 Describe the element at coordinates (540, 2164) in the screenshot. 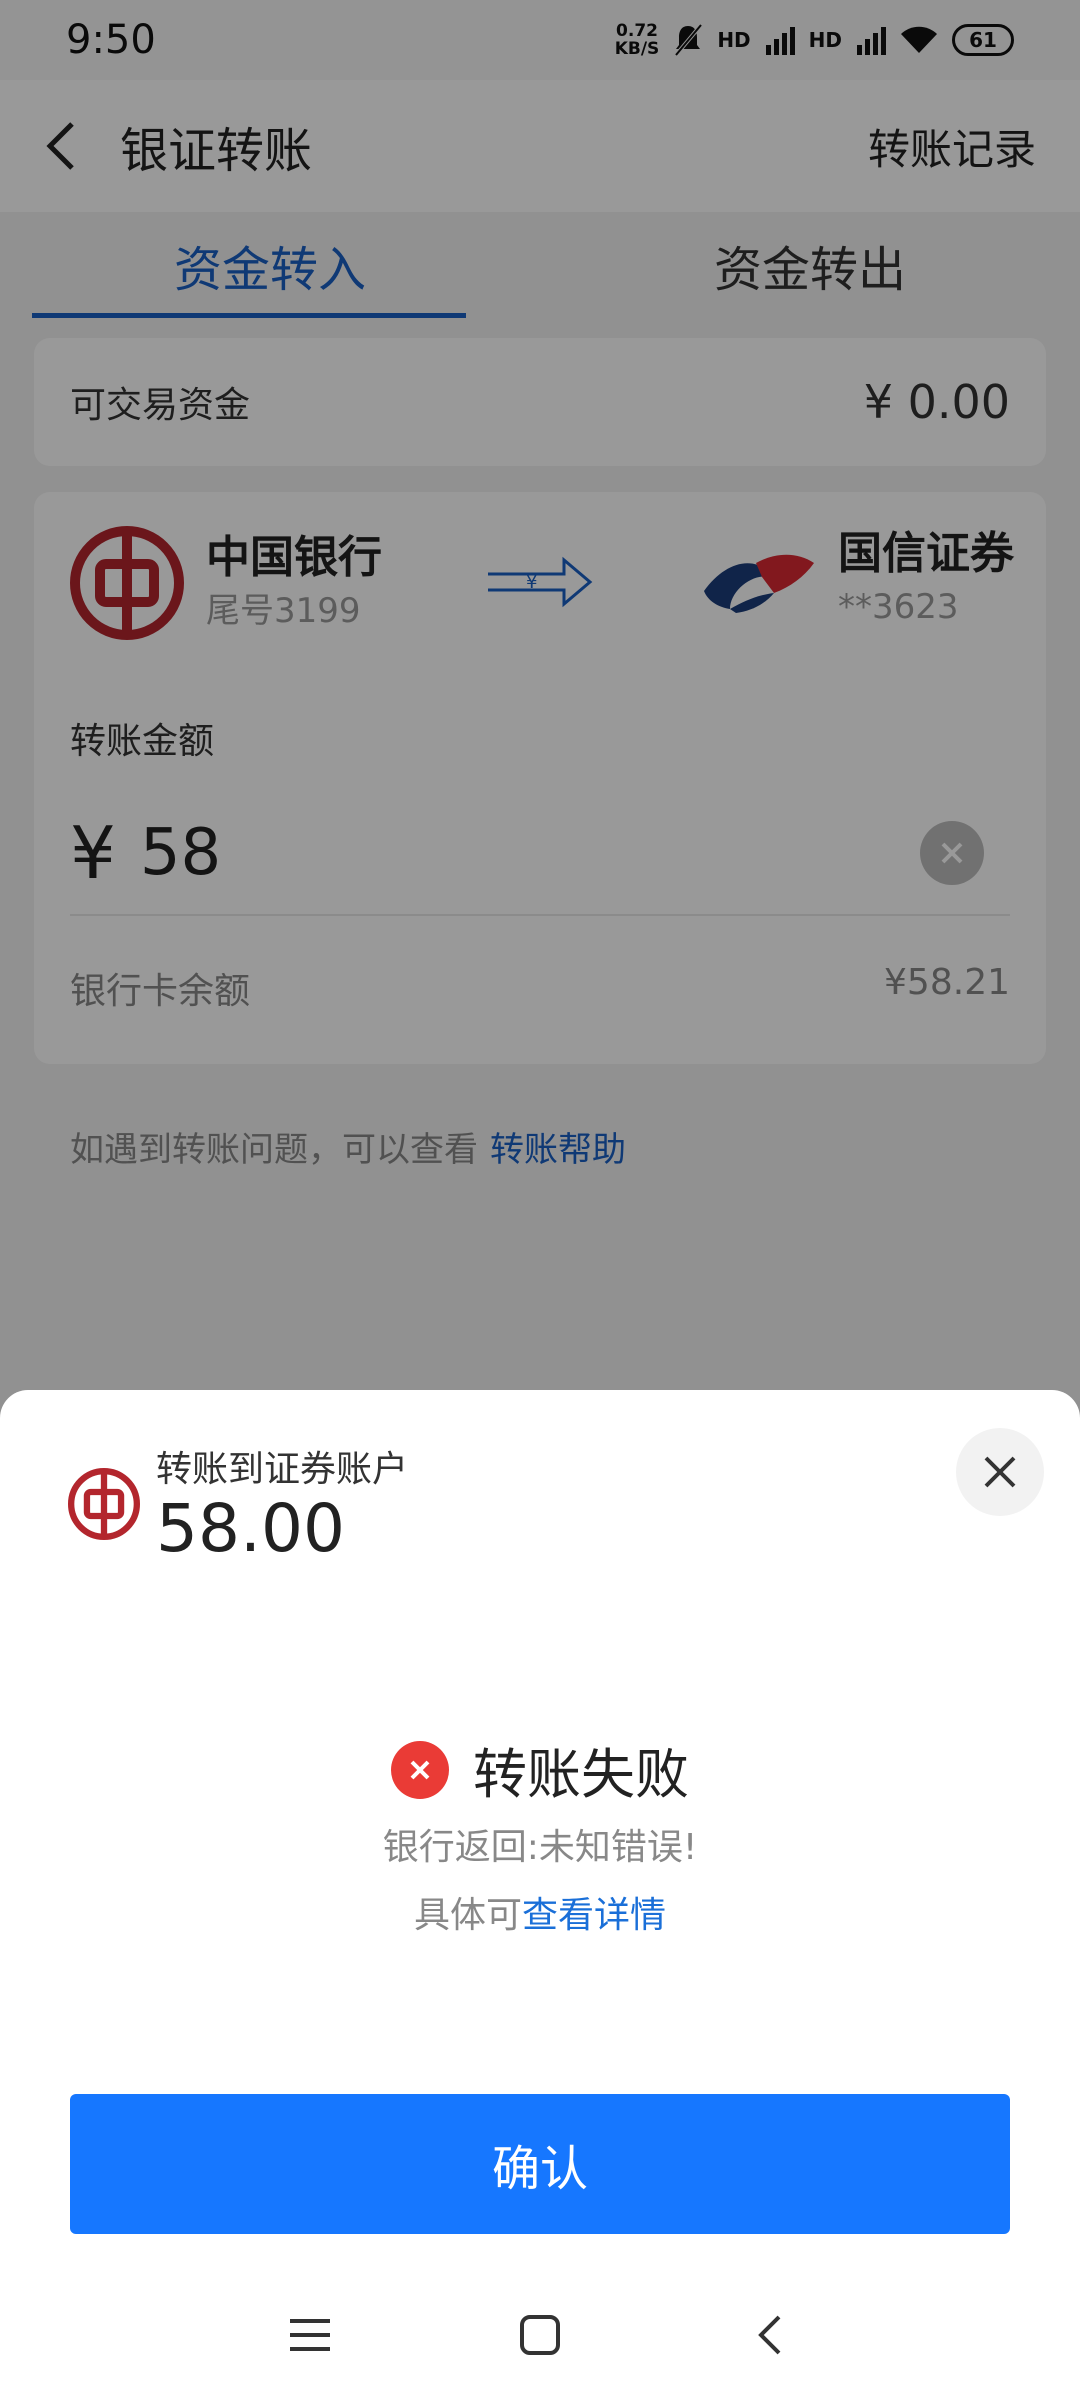

I see `confirm-button: 确认` at that location.